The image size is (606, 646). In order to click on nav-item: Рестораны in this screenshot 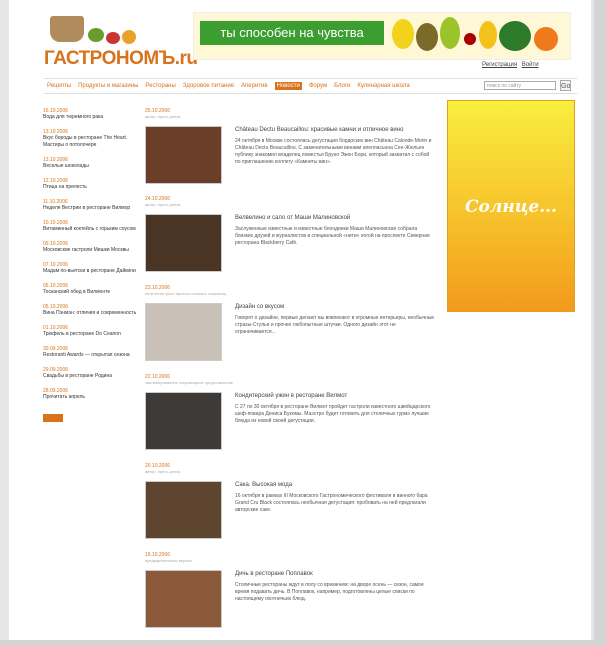, I will do `click(160, 86)`.